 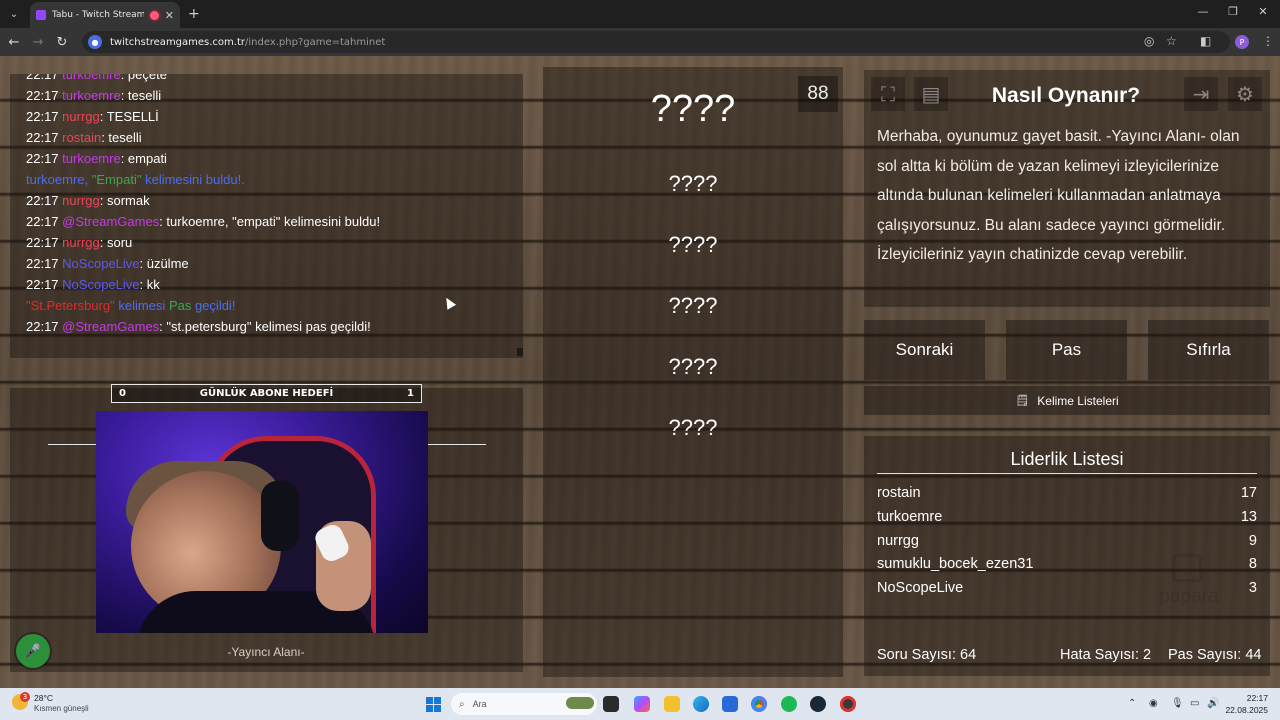 What do you see at coordinates (1248, 517) in the screenshot?
I see `player-score: 13` at bounding box center [1248, 517].